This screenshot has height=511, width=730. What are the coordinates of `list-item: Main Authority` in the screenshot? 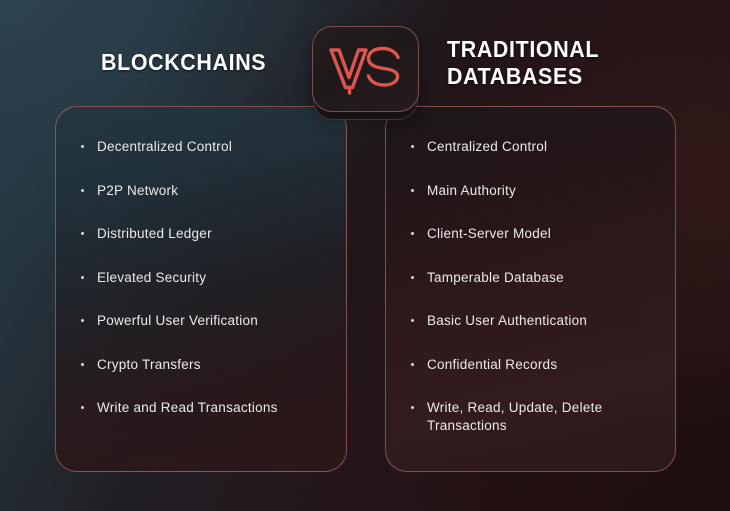 It's located at (533, 191).